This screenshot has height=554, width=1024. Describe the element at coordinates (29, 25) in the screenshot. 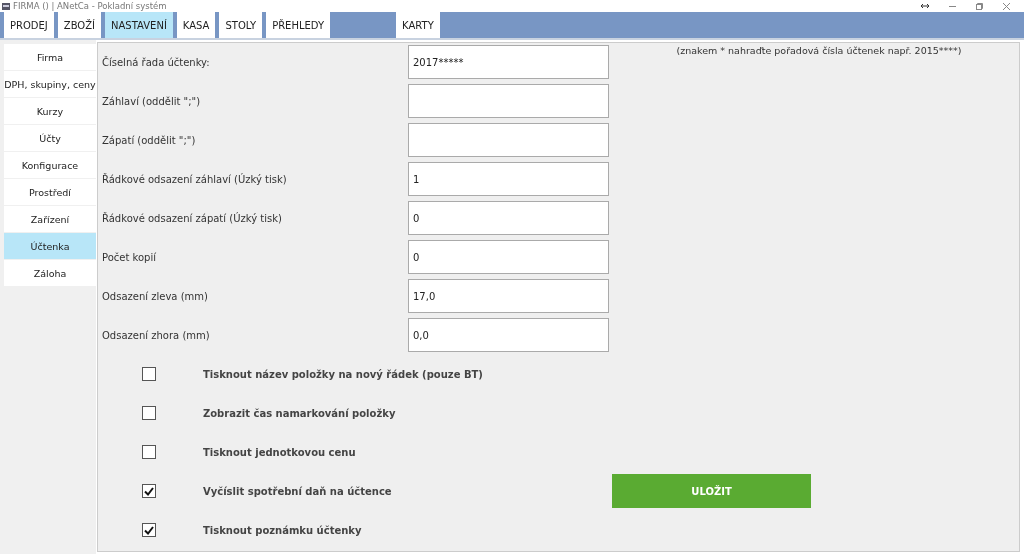

I see `nav-tab: PRODEJ` at that location.